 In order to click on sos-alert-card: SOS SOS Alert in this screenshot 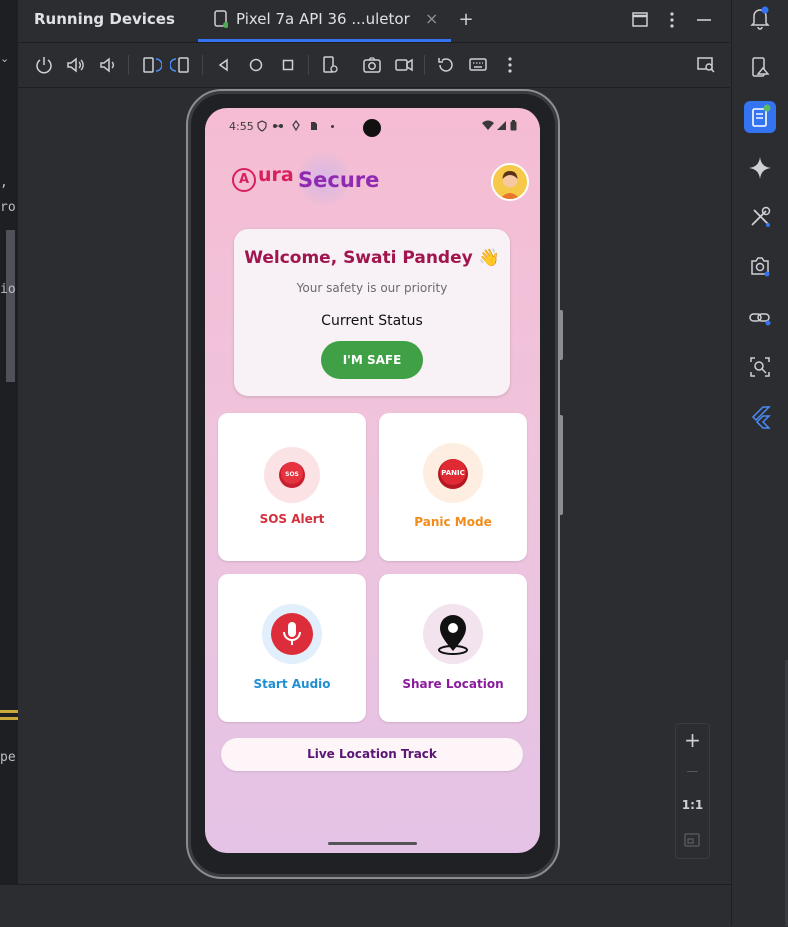, I will do `click(292, 487)`.